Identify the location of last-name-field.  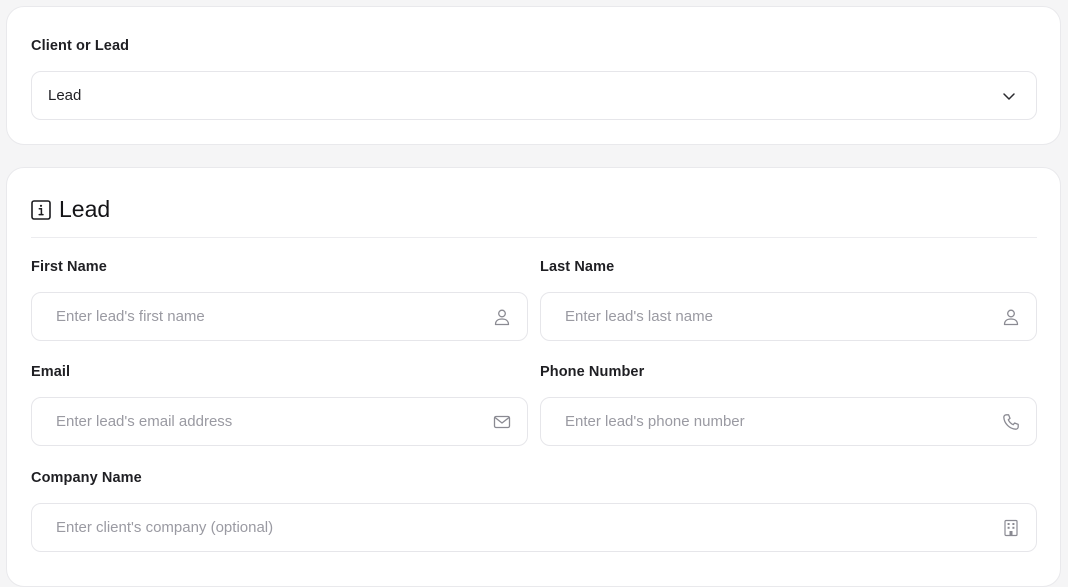
(788, 316).